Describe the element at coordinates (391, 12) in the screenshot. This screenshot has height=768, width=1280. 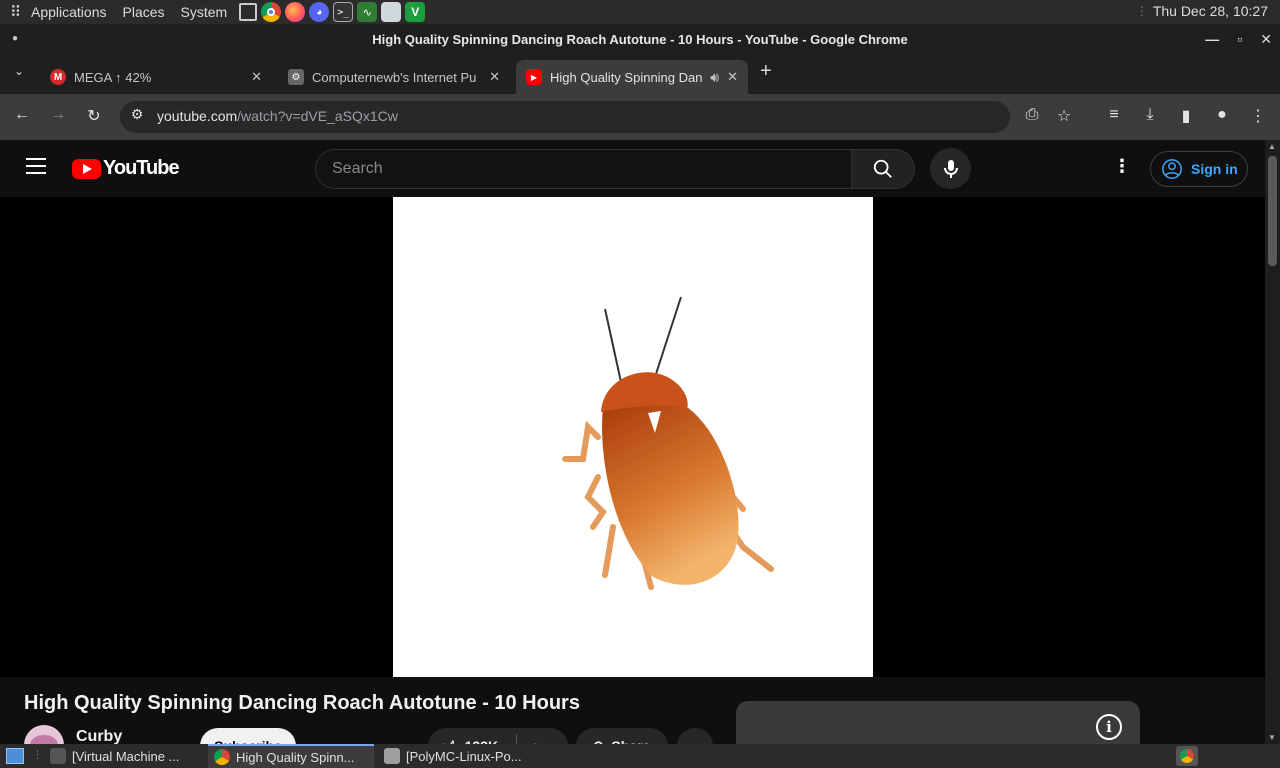
I see `files-icon` at that location.